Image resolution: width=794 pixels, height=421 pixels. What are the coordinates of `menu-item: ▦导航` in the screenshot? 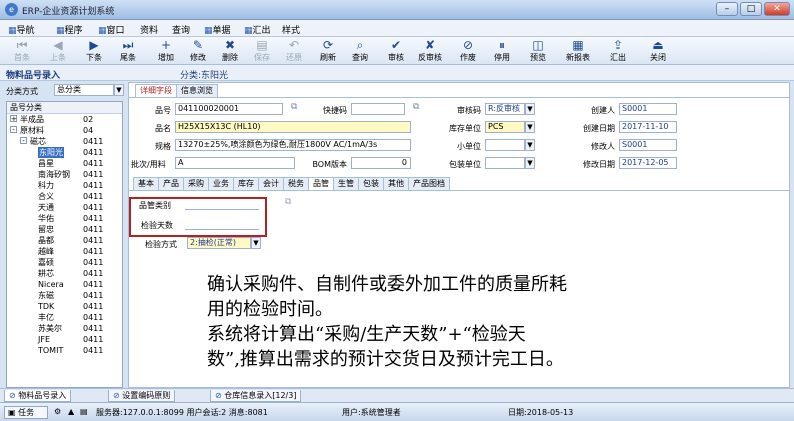 It's located at (21, 29).